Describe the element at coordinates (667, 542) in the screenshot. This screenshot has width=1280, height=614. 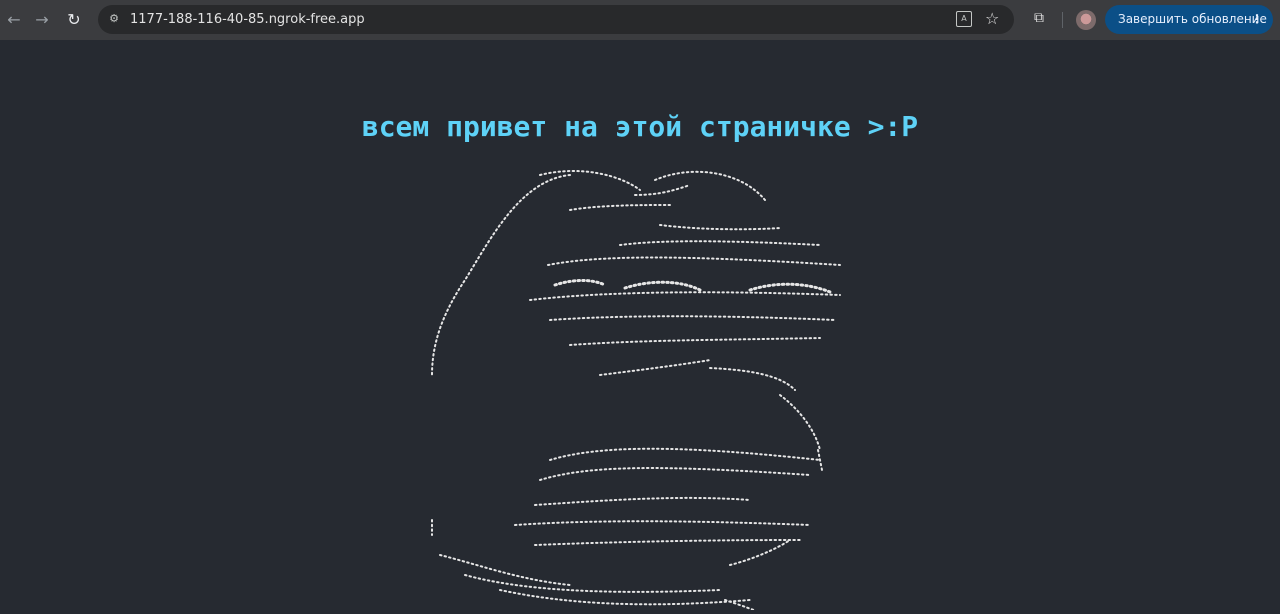
I see `art-mouth-lower` at that location.